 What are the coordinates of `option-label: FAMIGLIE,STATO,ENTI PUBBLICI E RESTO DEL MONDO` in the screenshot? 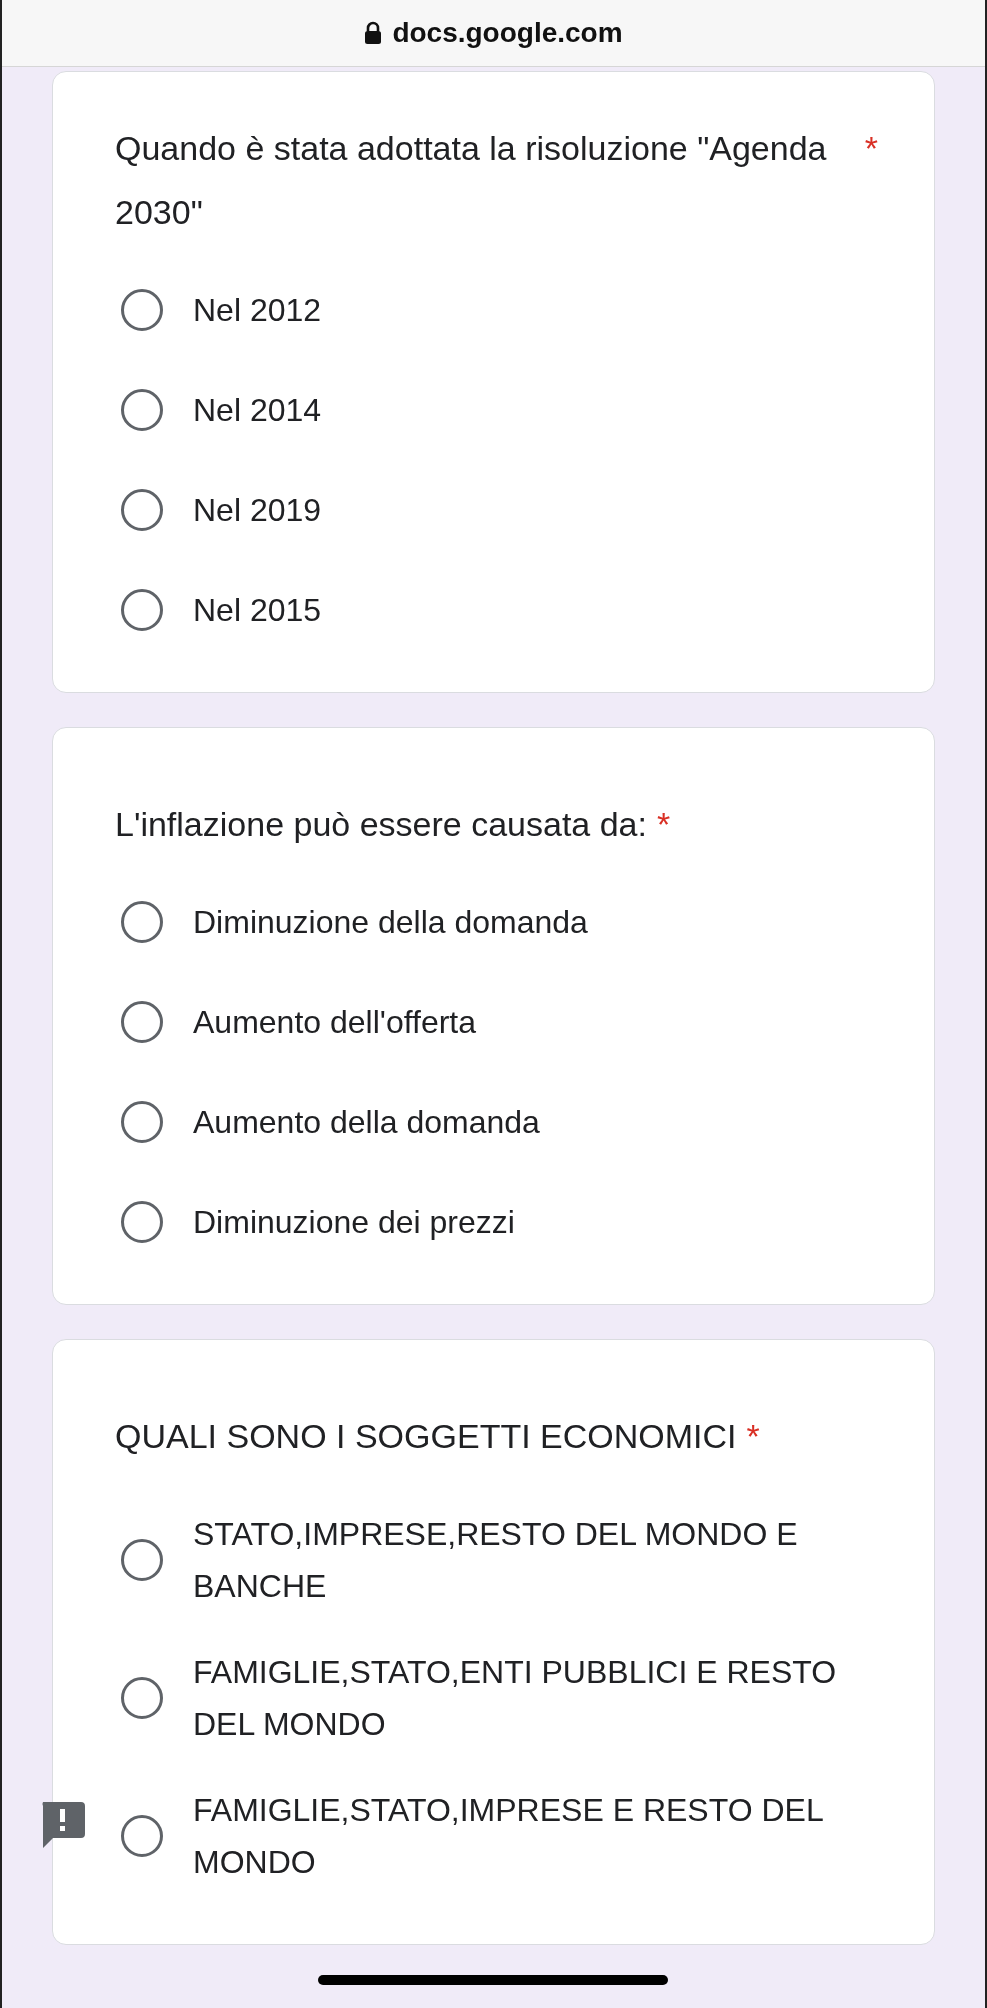 It's located at (515, 1698).